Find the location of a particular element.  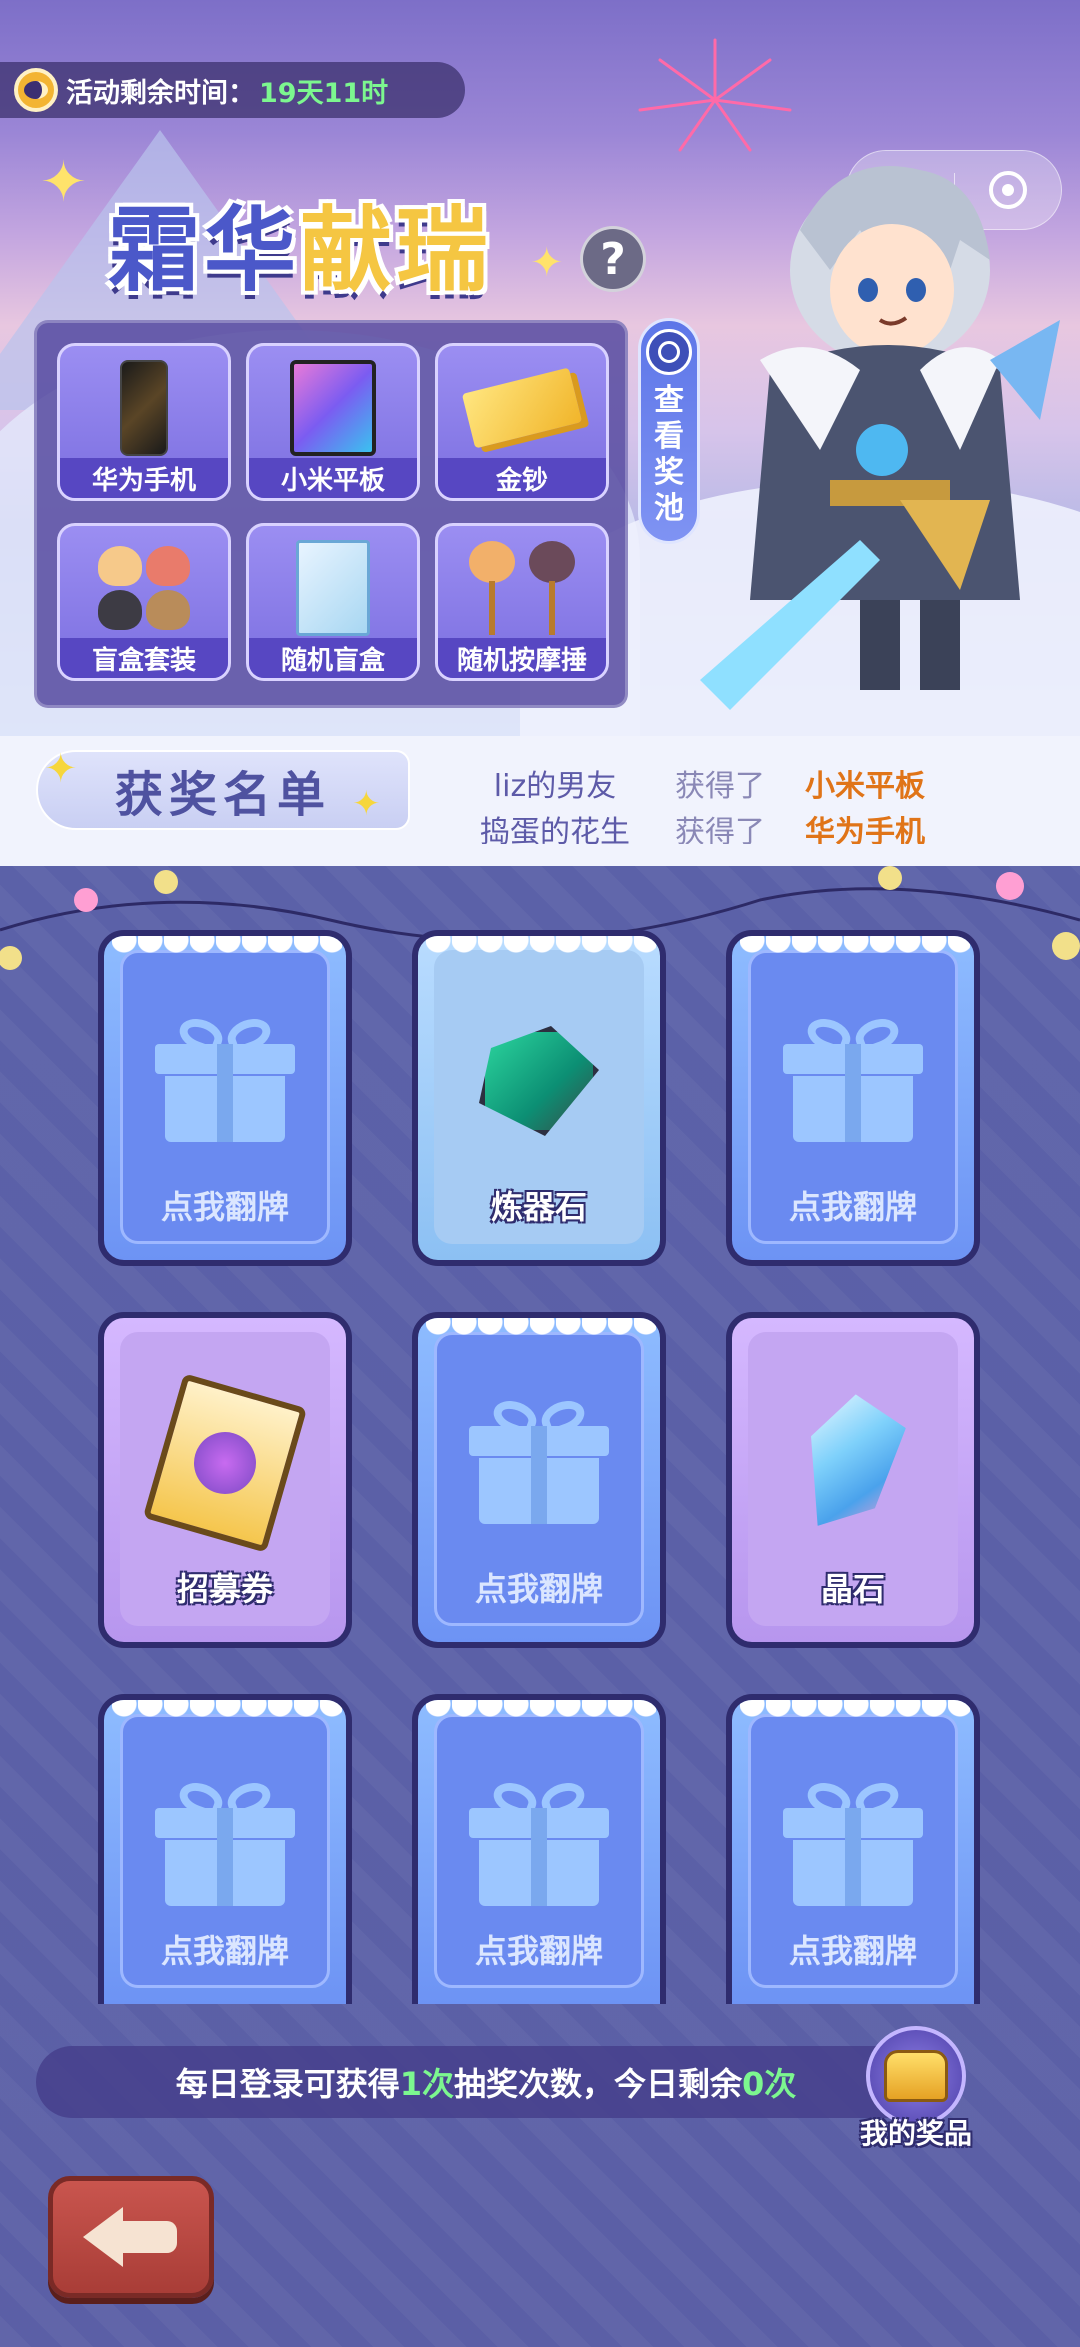

revealed-card: 晶石 is located at coordinates (853, 1480).